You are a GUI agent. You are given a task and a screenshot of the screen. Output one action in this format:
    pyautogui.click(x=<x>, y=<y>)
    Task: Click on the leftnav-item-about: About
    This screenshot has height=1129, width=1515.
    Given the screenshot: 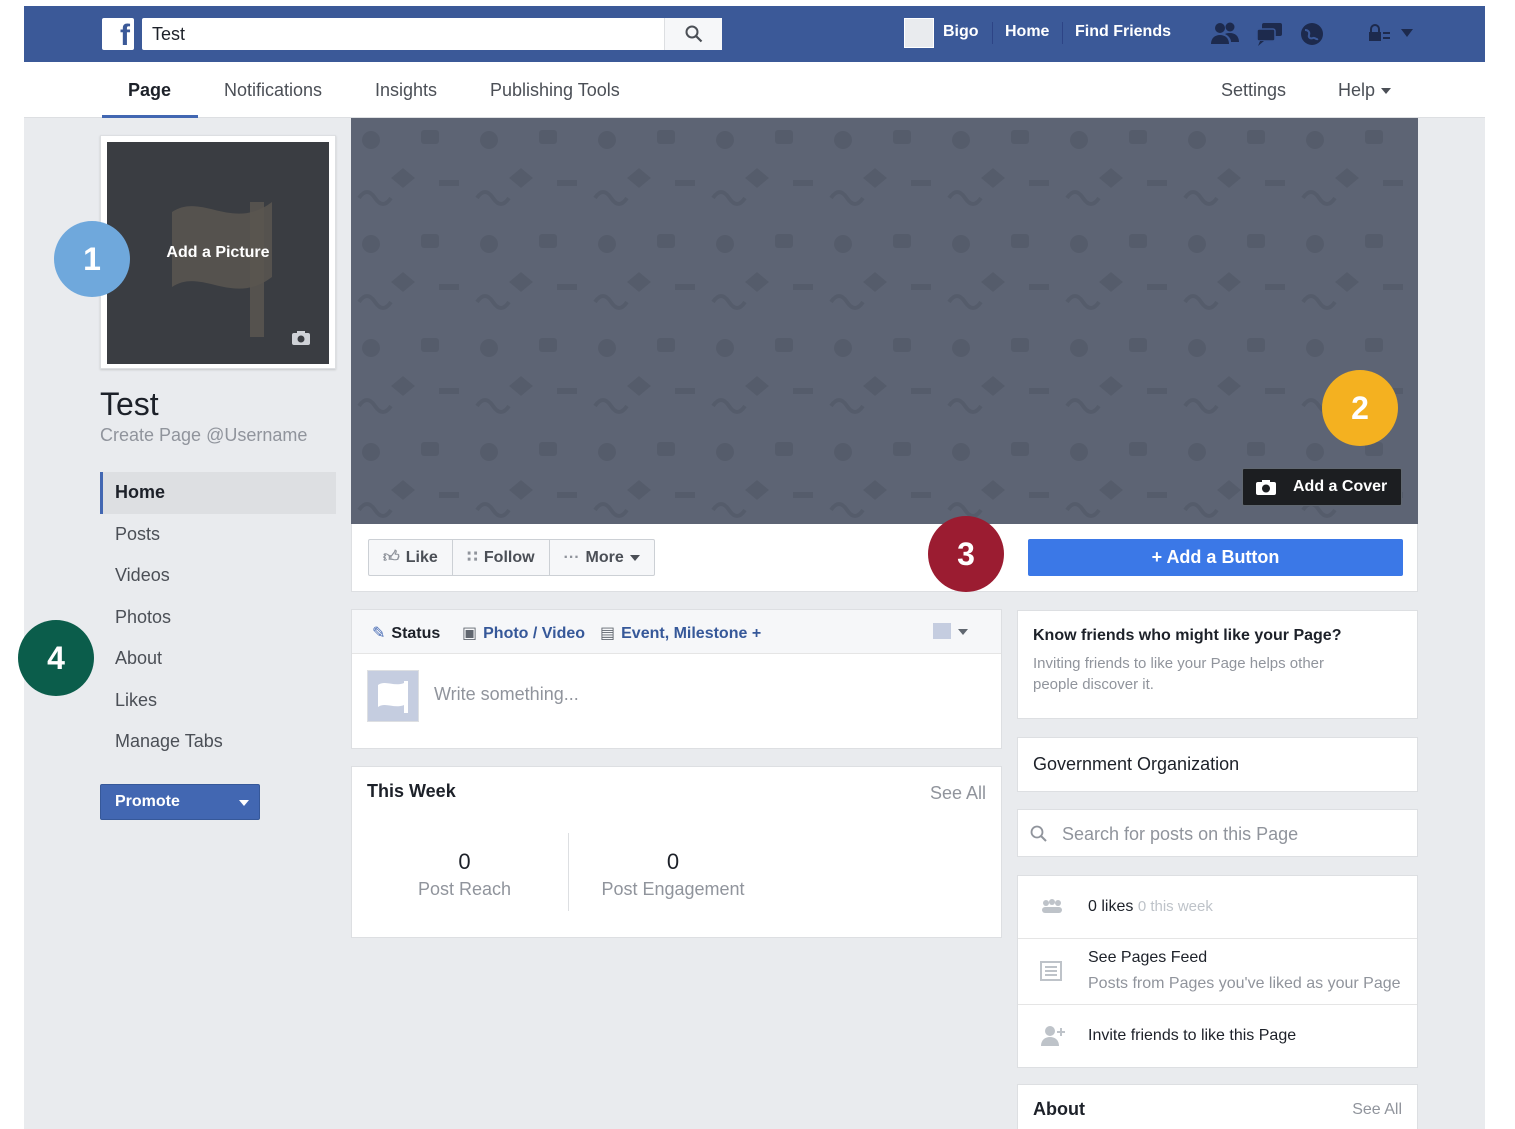 What is the action you would take?
    pyautogui.click(x=218, y=659)
    